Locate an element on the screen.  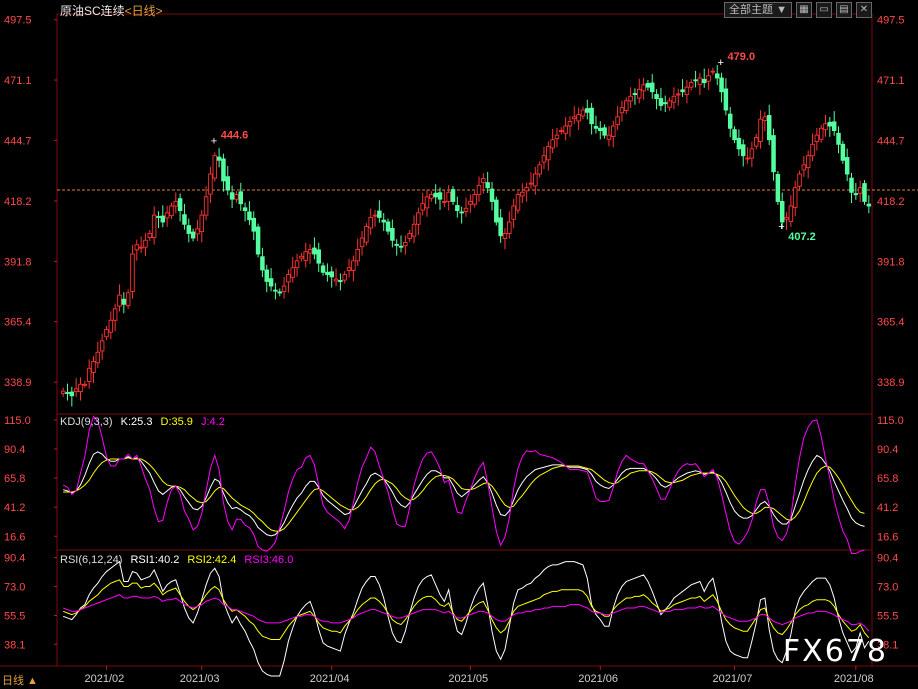
close-icon: ✕ is located at coordinates (864, 10).